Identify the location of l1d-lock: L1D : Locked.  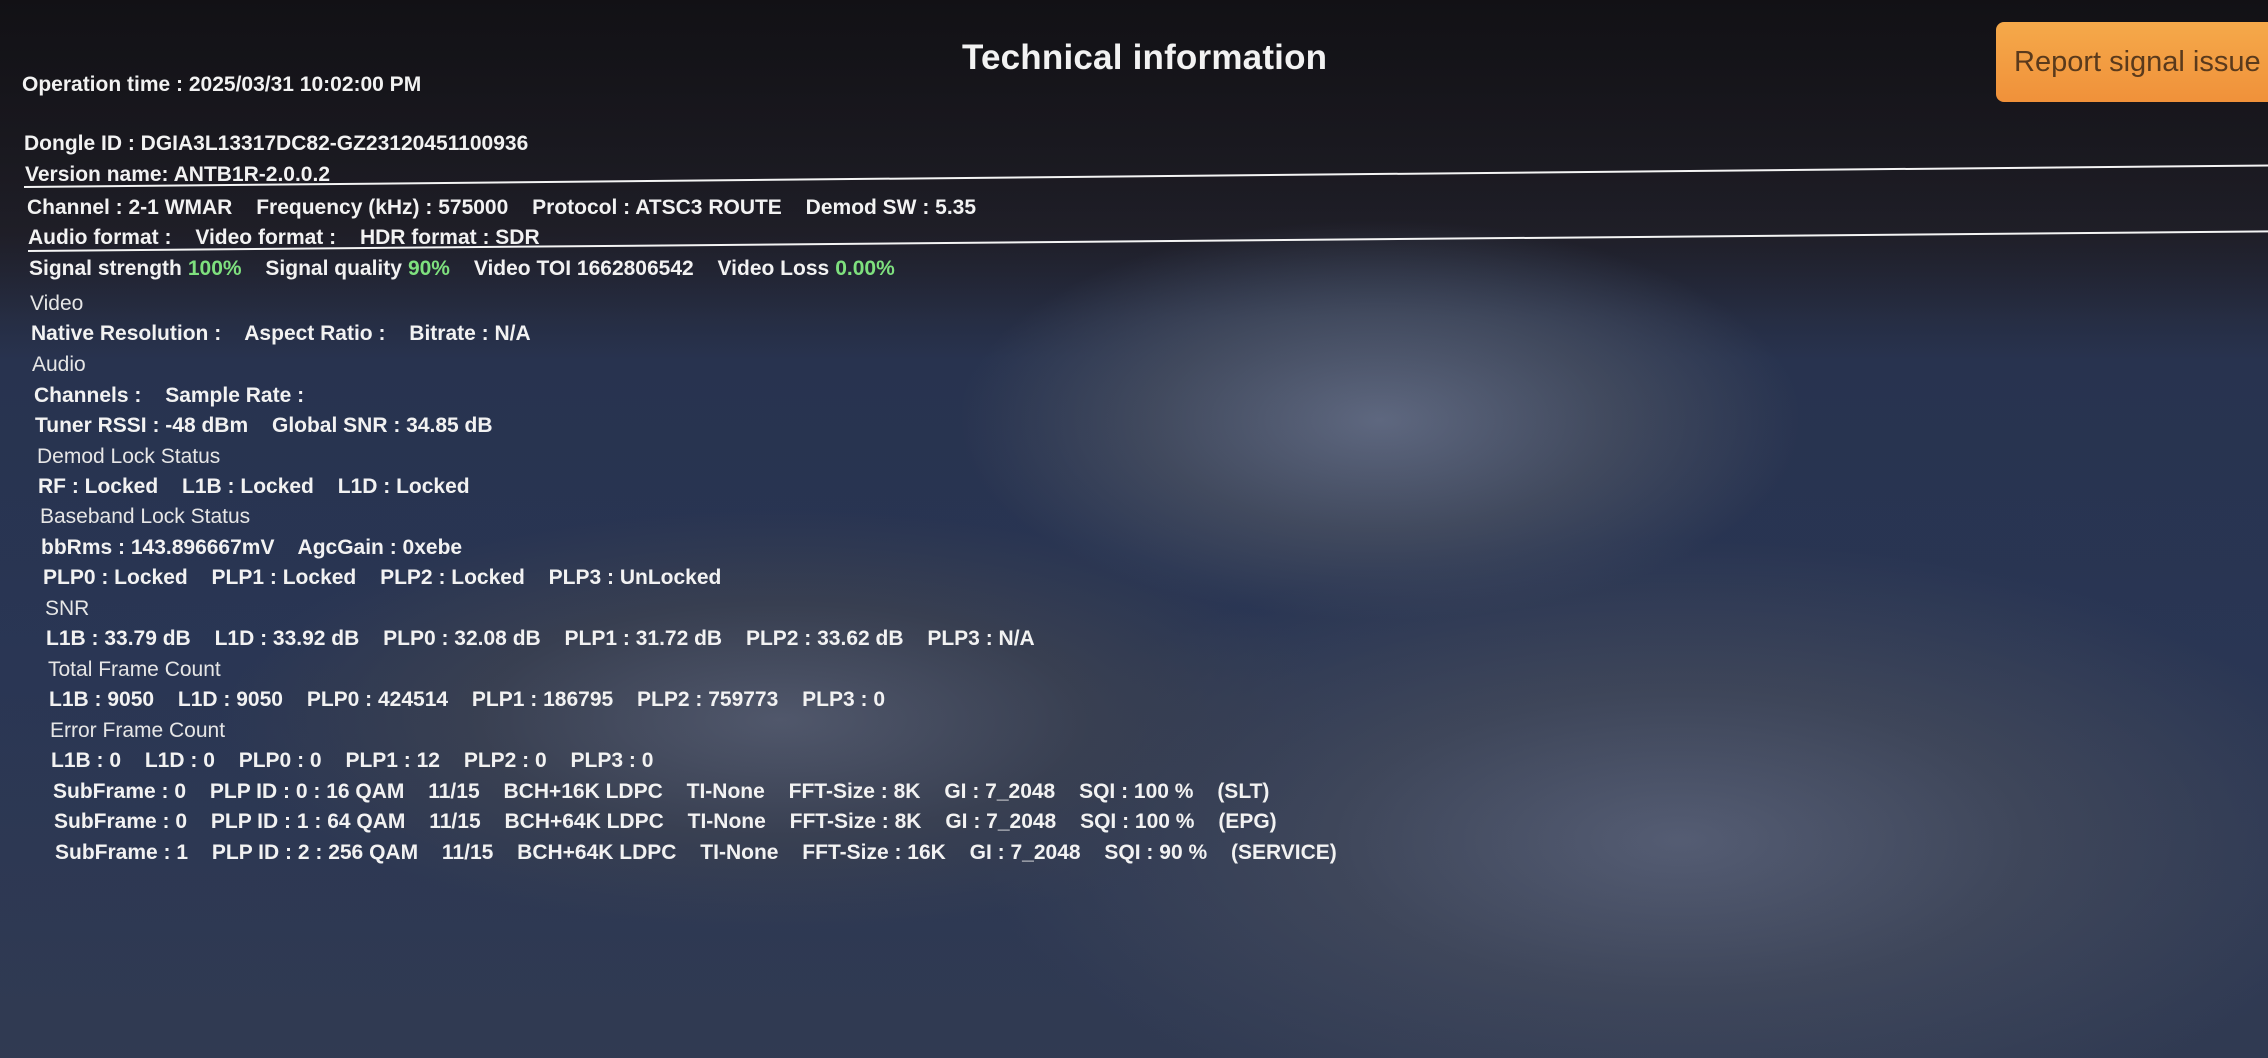
(403, 486).